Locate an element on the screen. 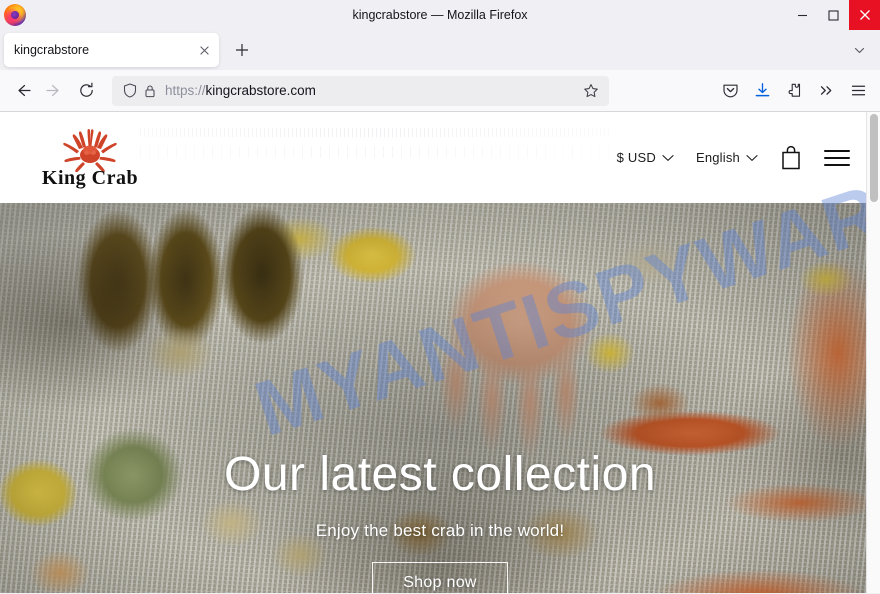 The width and height of the screenshot is (880, 594). url-text: https://kingcrabstore.com is located at coordinates (372, 90).